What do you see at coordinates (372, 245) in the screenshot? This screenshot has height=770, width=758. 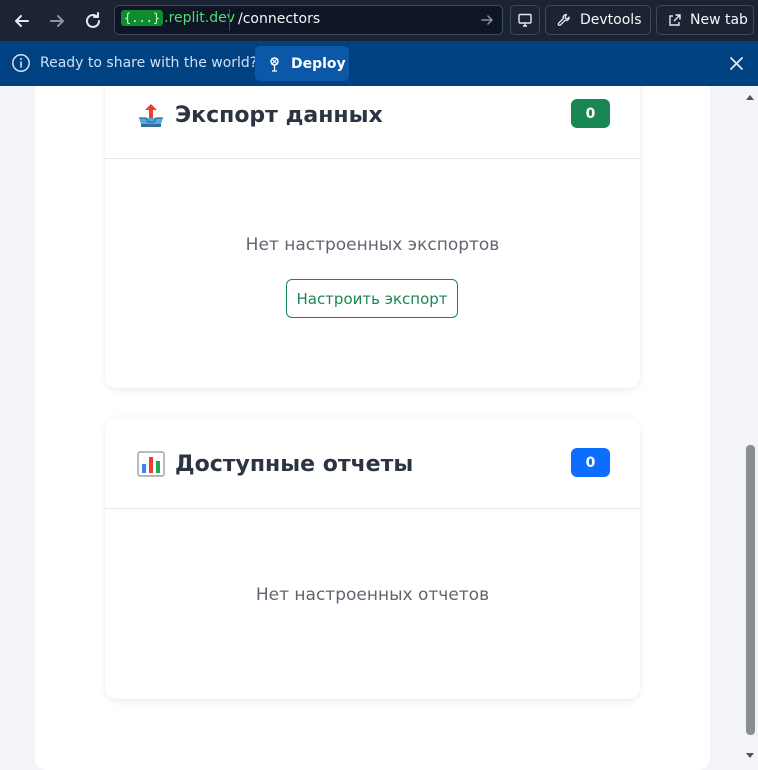 I see `export-empty-text: Нет настроенных экспортов` at bounding box center [372, 245].